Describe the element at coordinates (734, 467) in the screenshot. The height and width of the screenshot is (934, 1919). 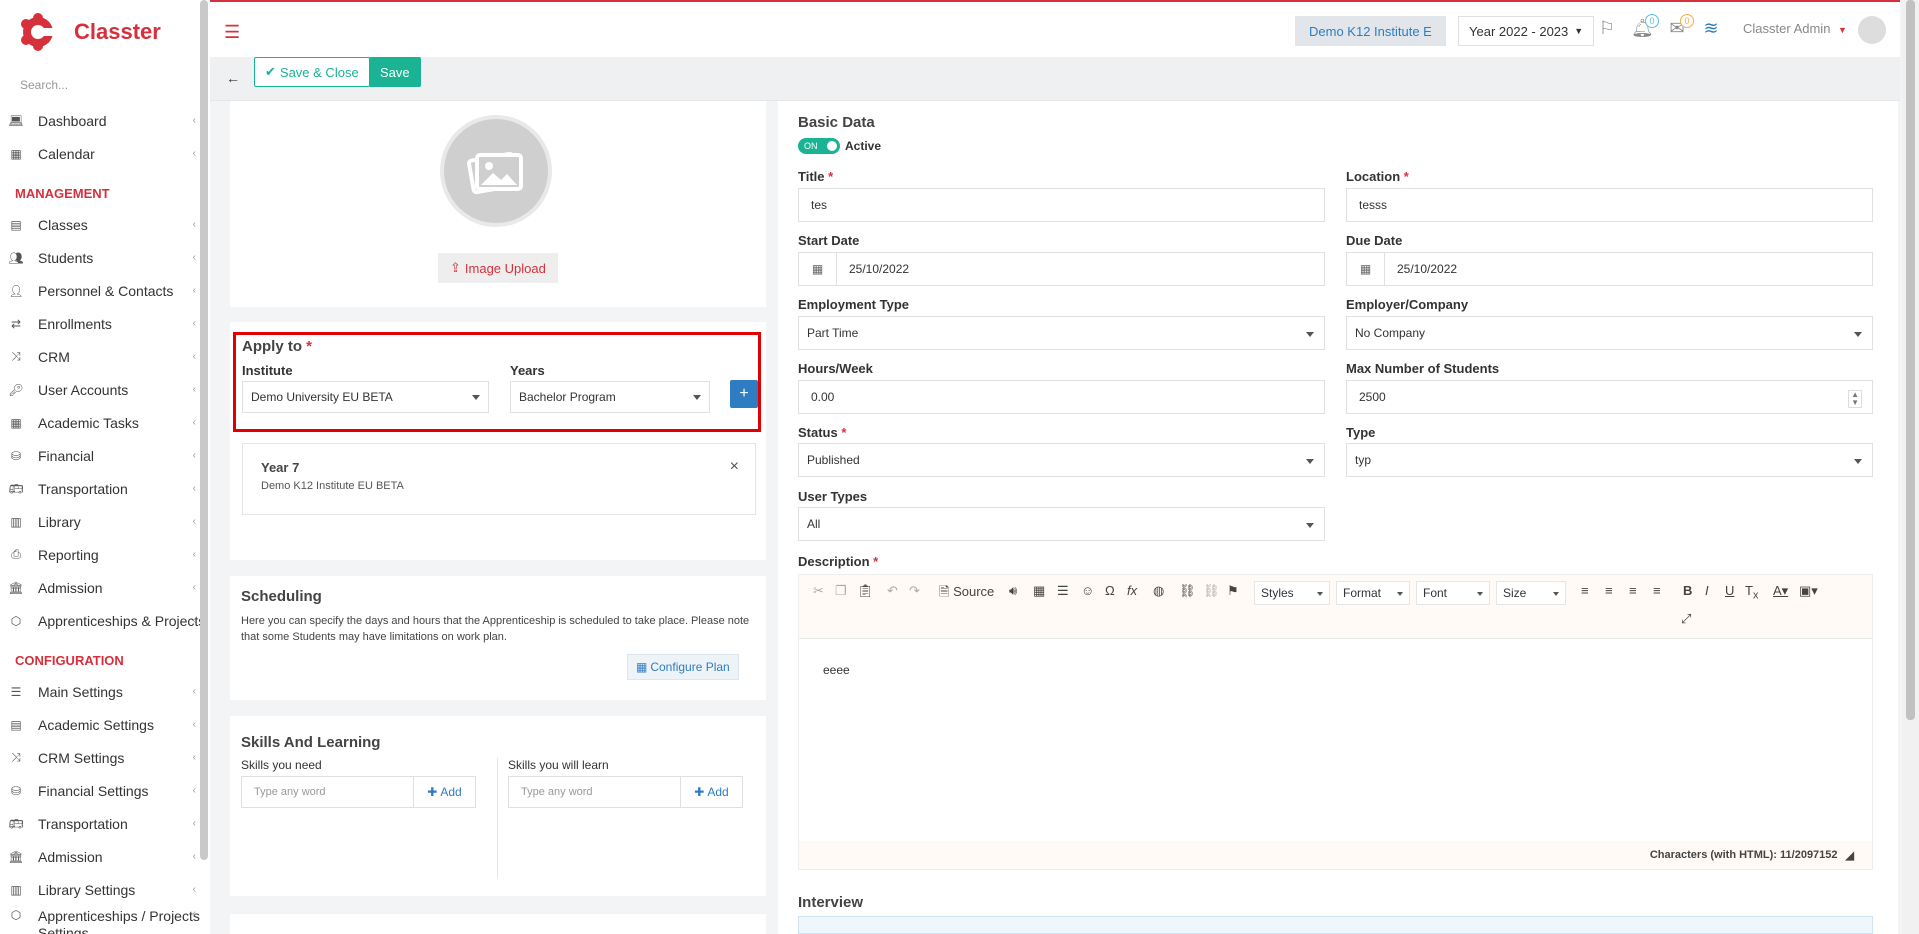
I see `close-icon: ×` at that location.